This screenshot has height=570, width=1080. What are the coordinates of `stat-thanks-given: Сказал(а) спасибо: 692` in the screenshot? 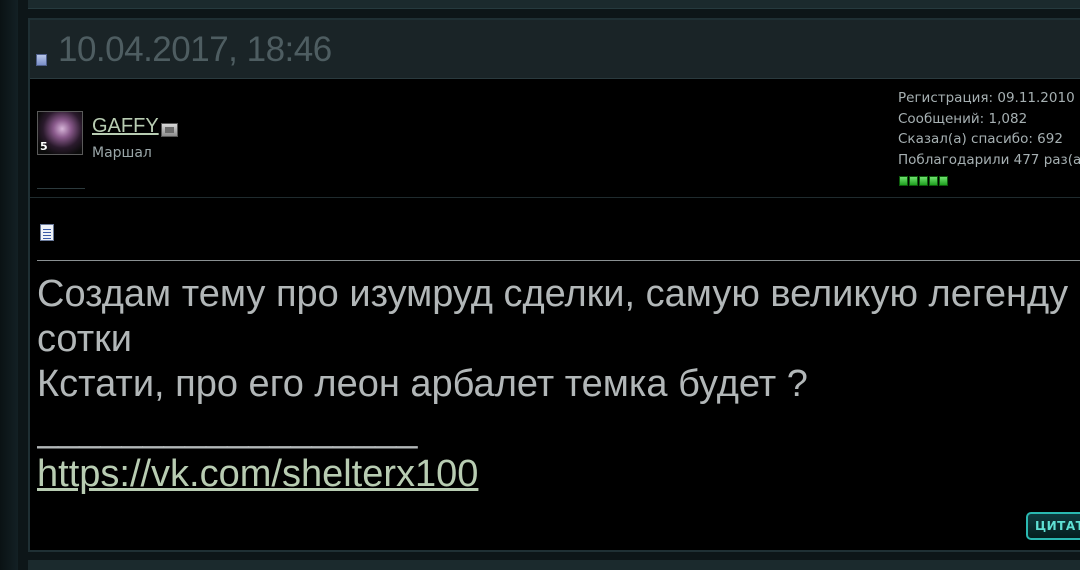 It's located at (980, 139).